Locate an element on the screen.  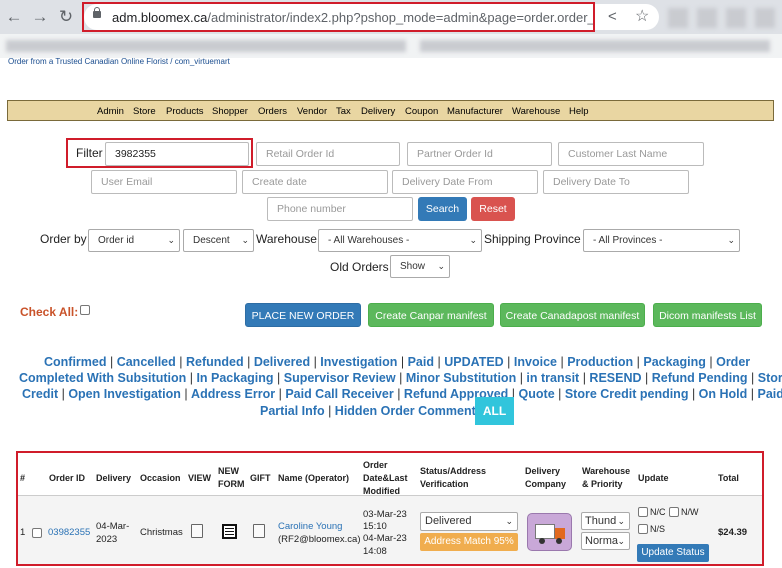
status-investigation: Investigation is located at coordinates (358, 362).